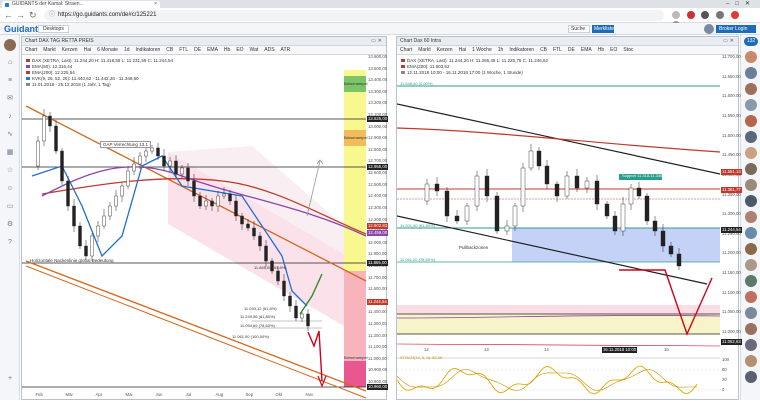  I want to click on help-icon: ?, so click(10, 243).